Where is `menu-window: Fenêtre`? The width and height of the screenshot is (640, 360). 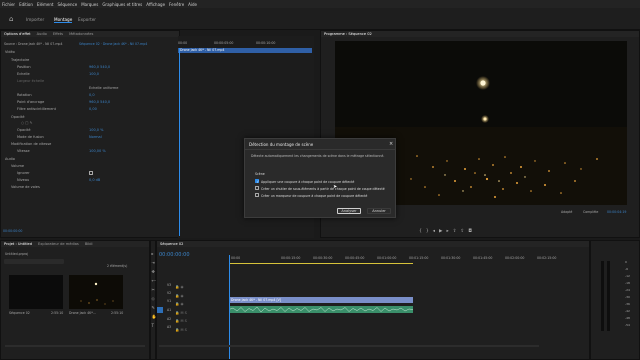 menu-window: Fenêtre is located at coordinates (176, 4).